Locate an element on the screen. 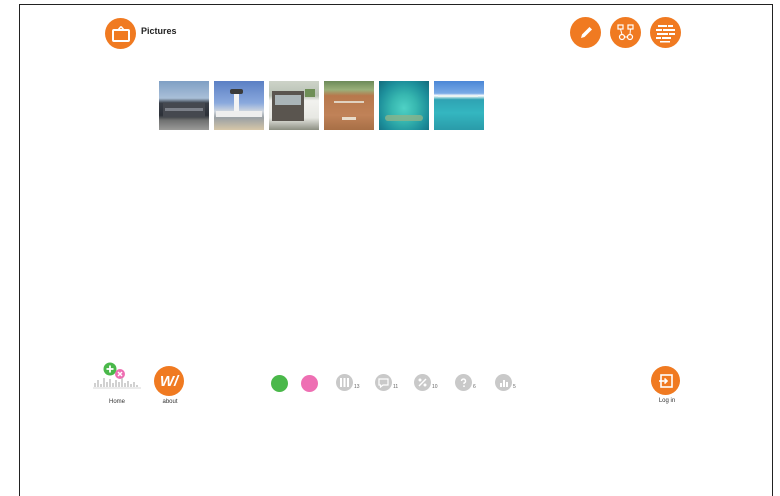  page-header: Pictures is located at coordinates (141, 33).